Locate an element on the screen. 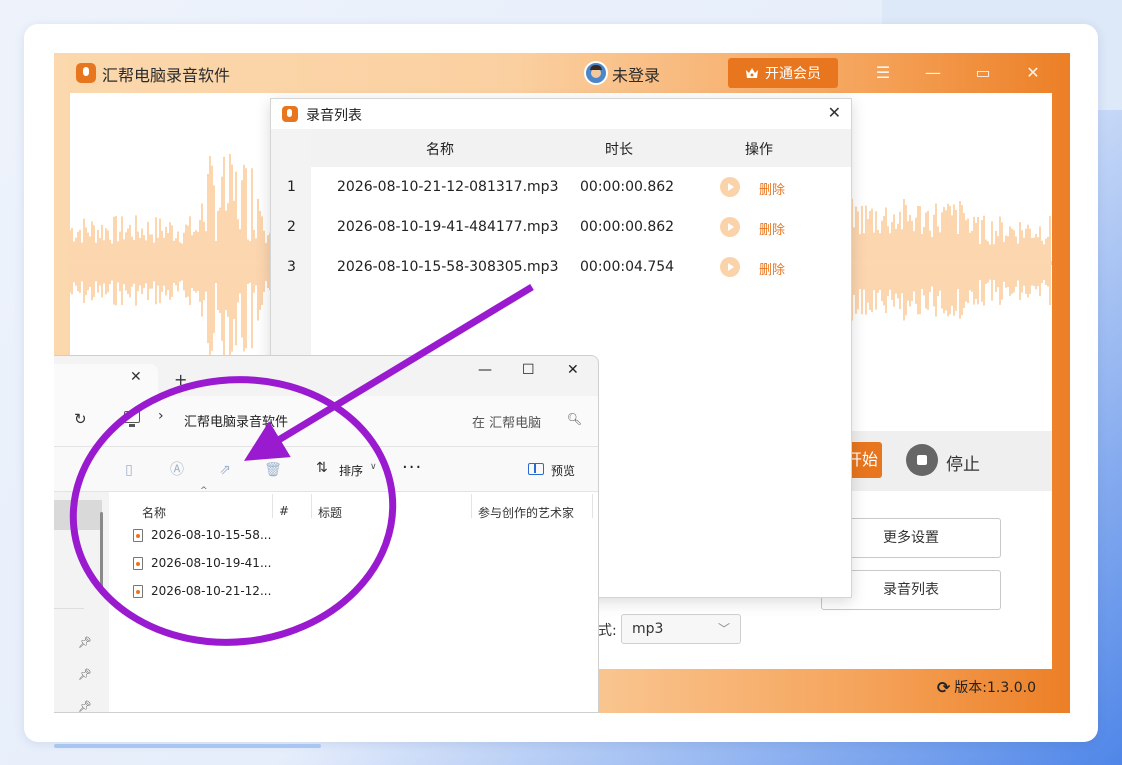 The height and width of the screenshot is (765, 1122). file-name: 2026-08-10-15-58-308305.mp3 is located at coordinates (448, 267).